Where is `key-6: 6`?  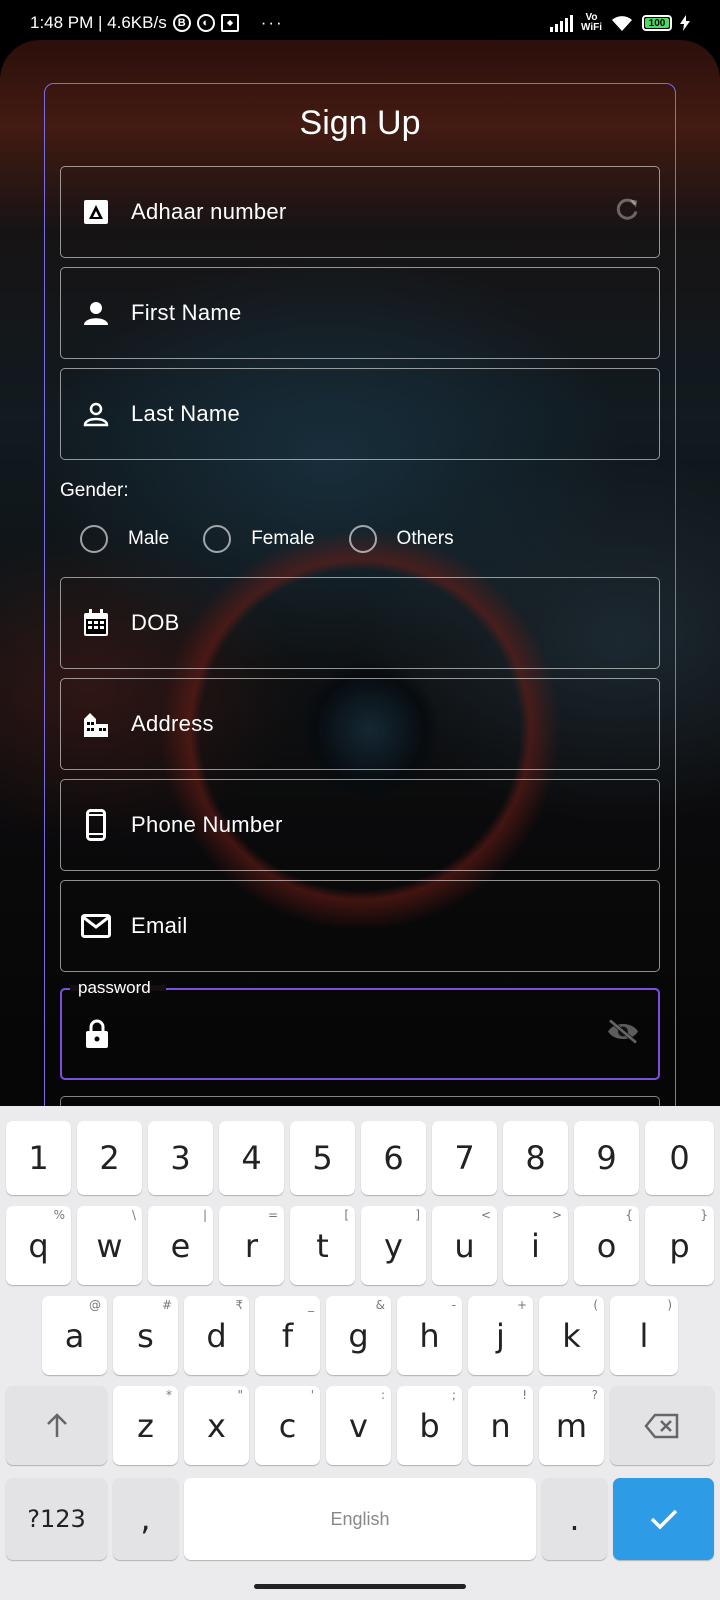 key-6: 6 is located at coordinates (393, 1158).